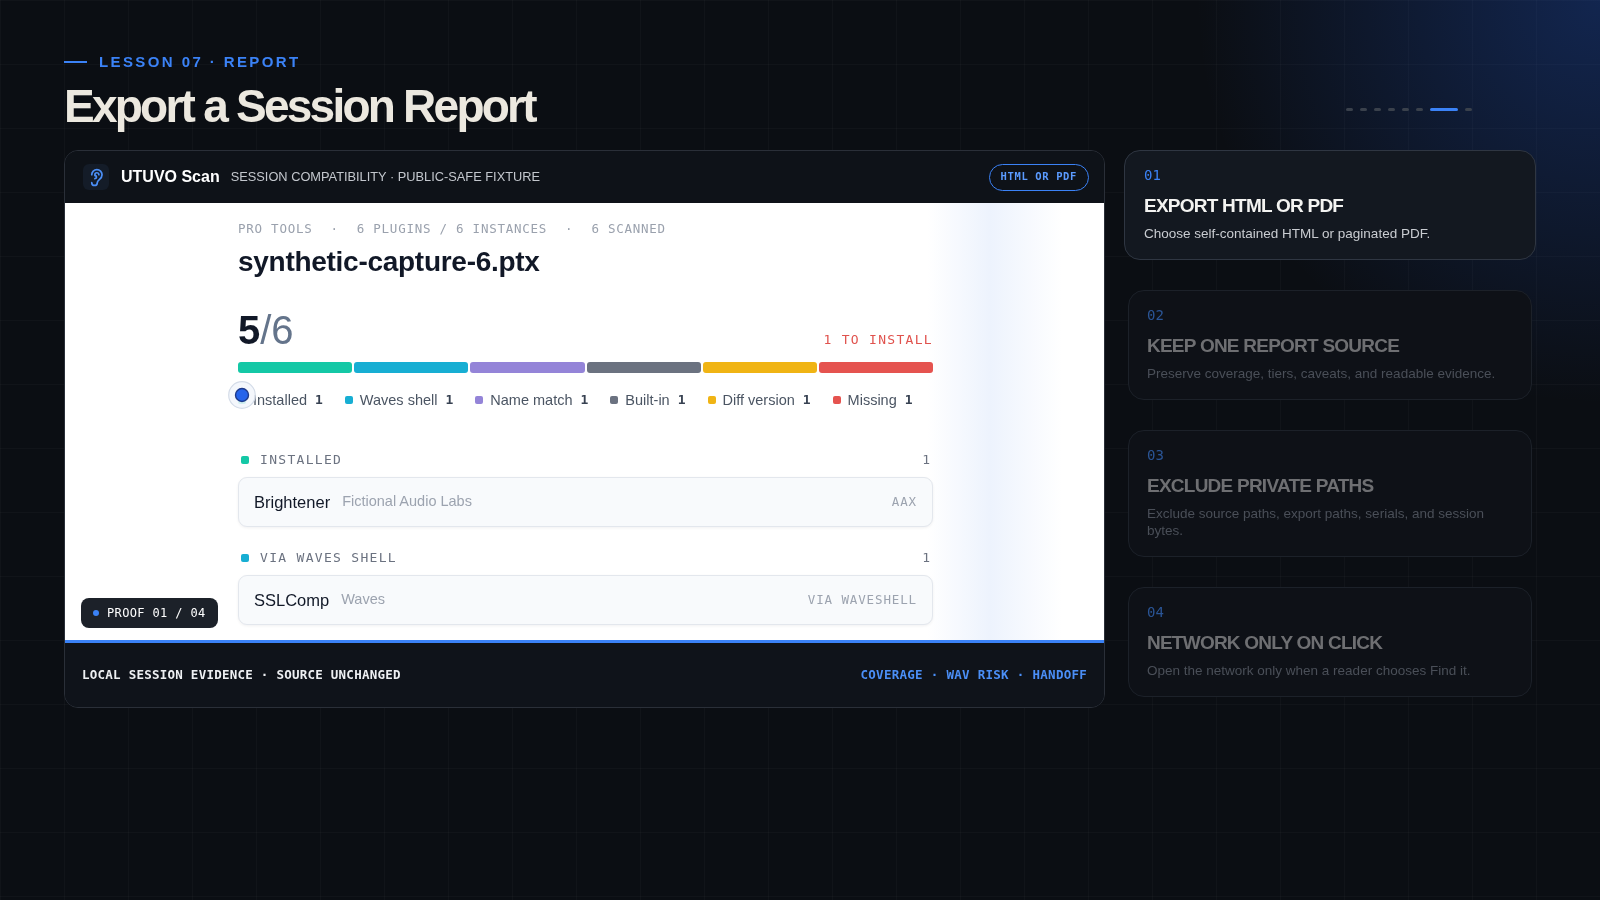  What do you see at coordinates (452, 229) in the screenshot?
I see `session-meta: 6 PLUGINS / 6 INSTANCES` at bounding box center [452, 229].